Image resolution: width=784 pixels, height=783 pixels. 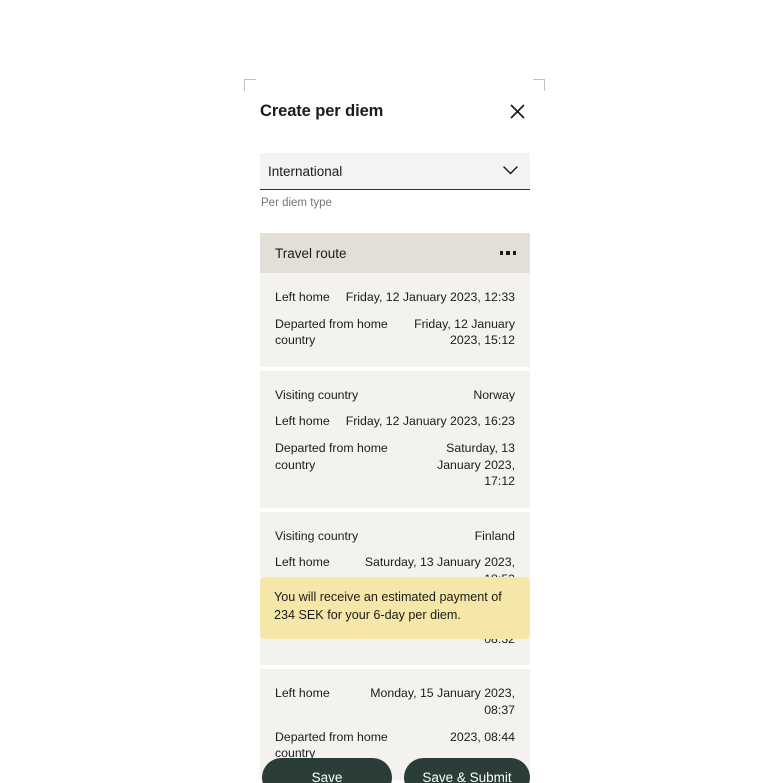 I want to click on crop-mark-top-left, so click(x=250, y=85).